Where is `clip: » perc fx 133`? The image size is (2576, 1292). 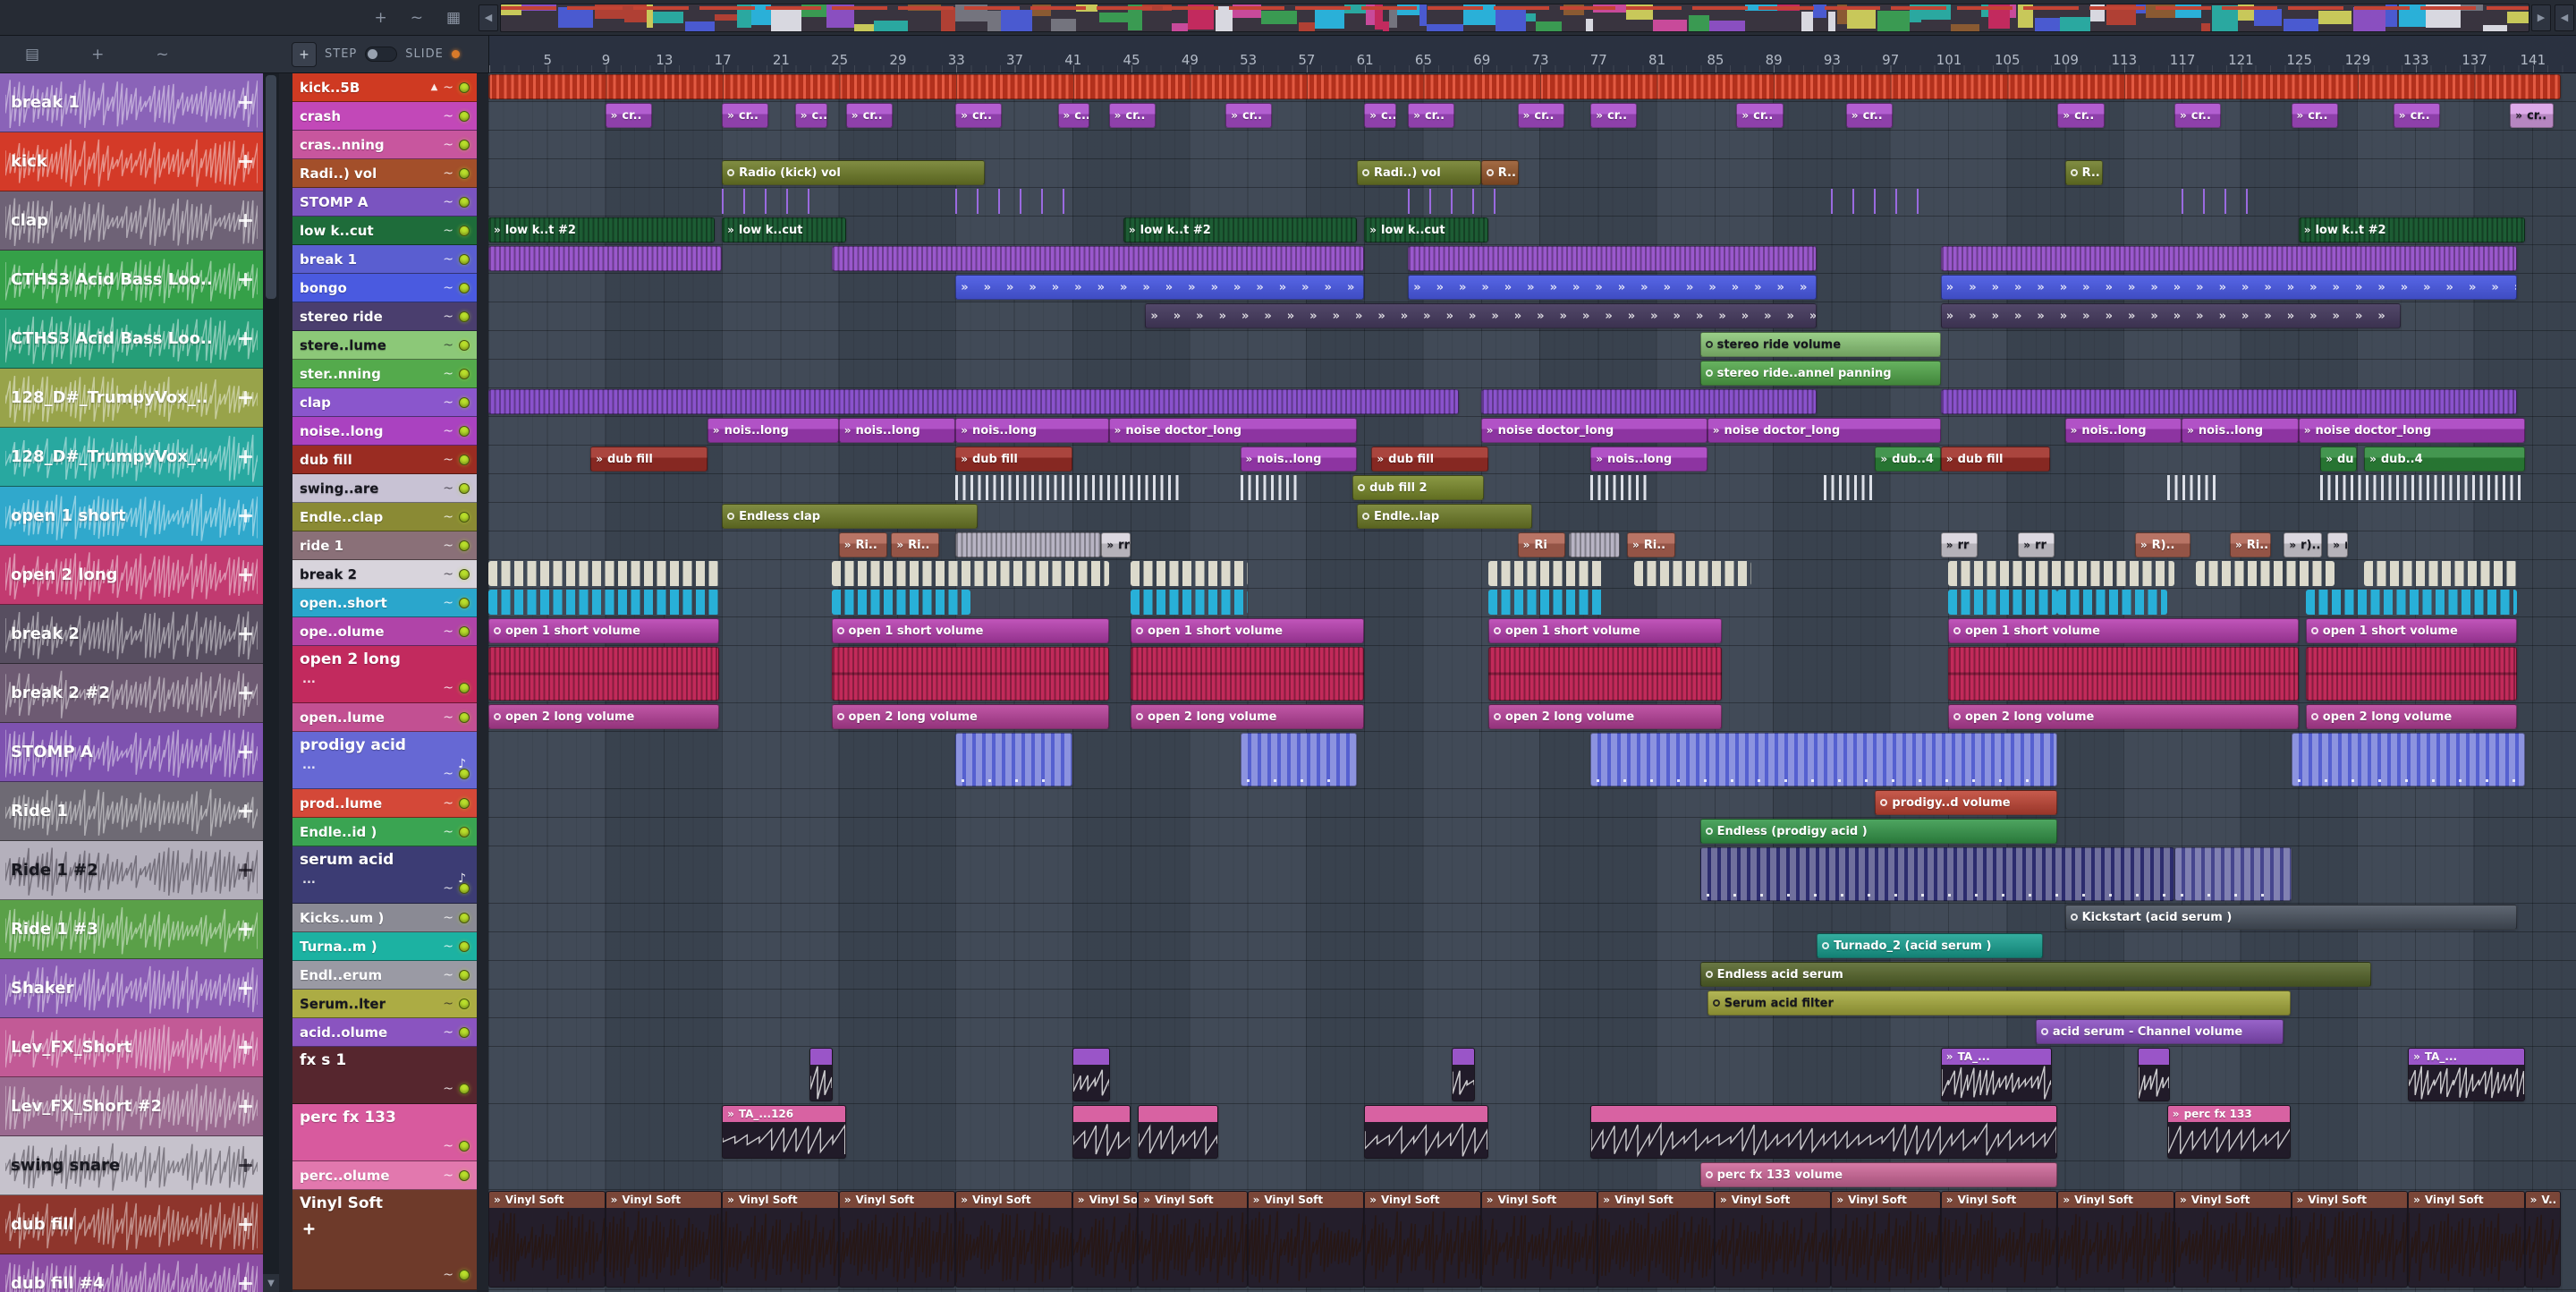 clip: » perc fx 133 is located at coordinates (2229, 1132).